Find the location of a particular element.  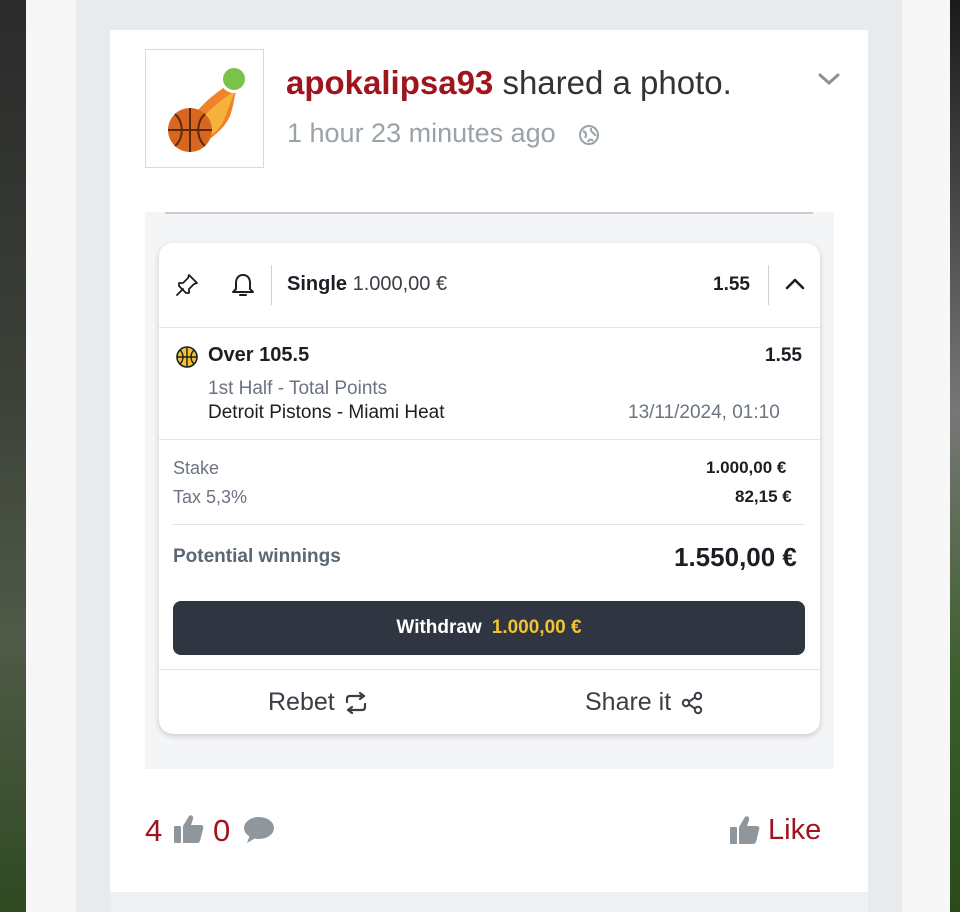

comment-bubble-icon is located at coordinates (259, 830).